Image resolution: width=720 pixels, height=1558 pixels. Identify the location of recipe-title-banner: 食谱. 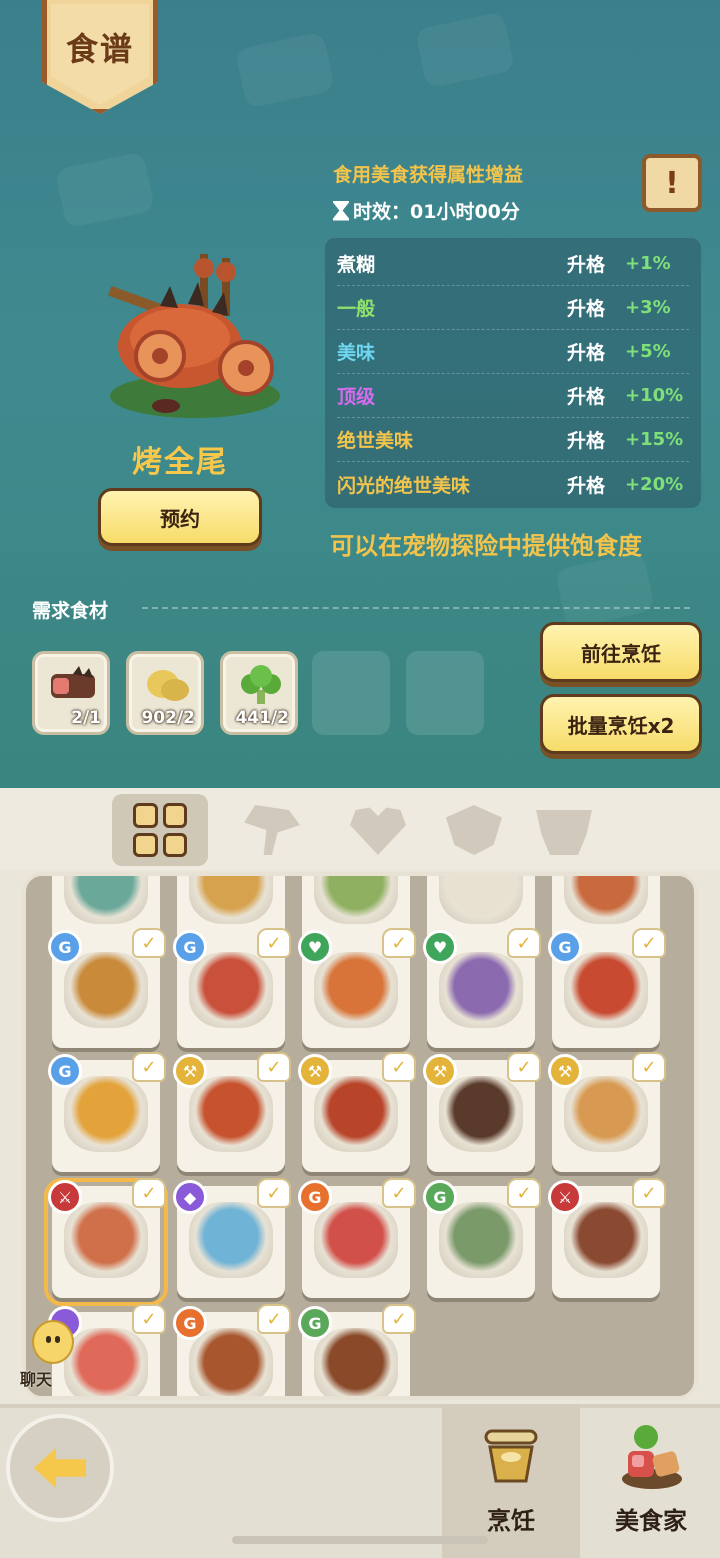
(100, 57).